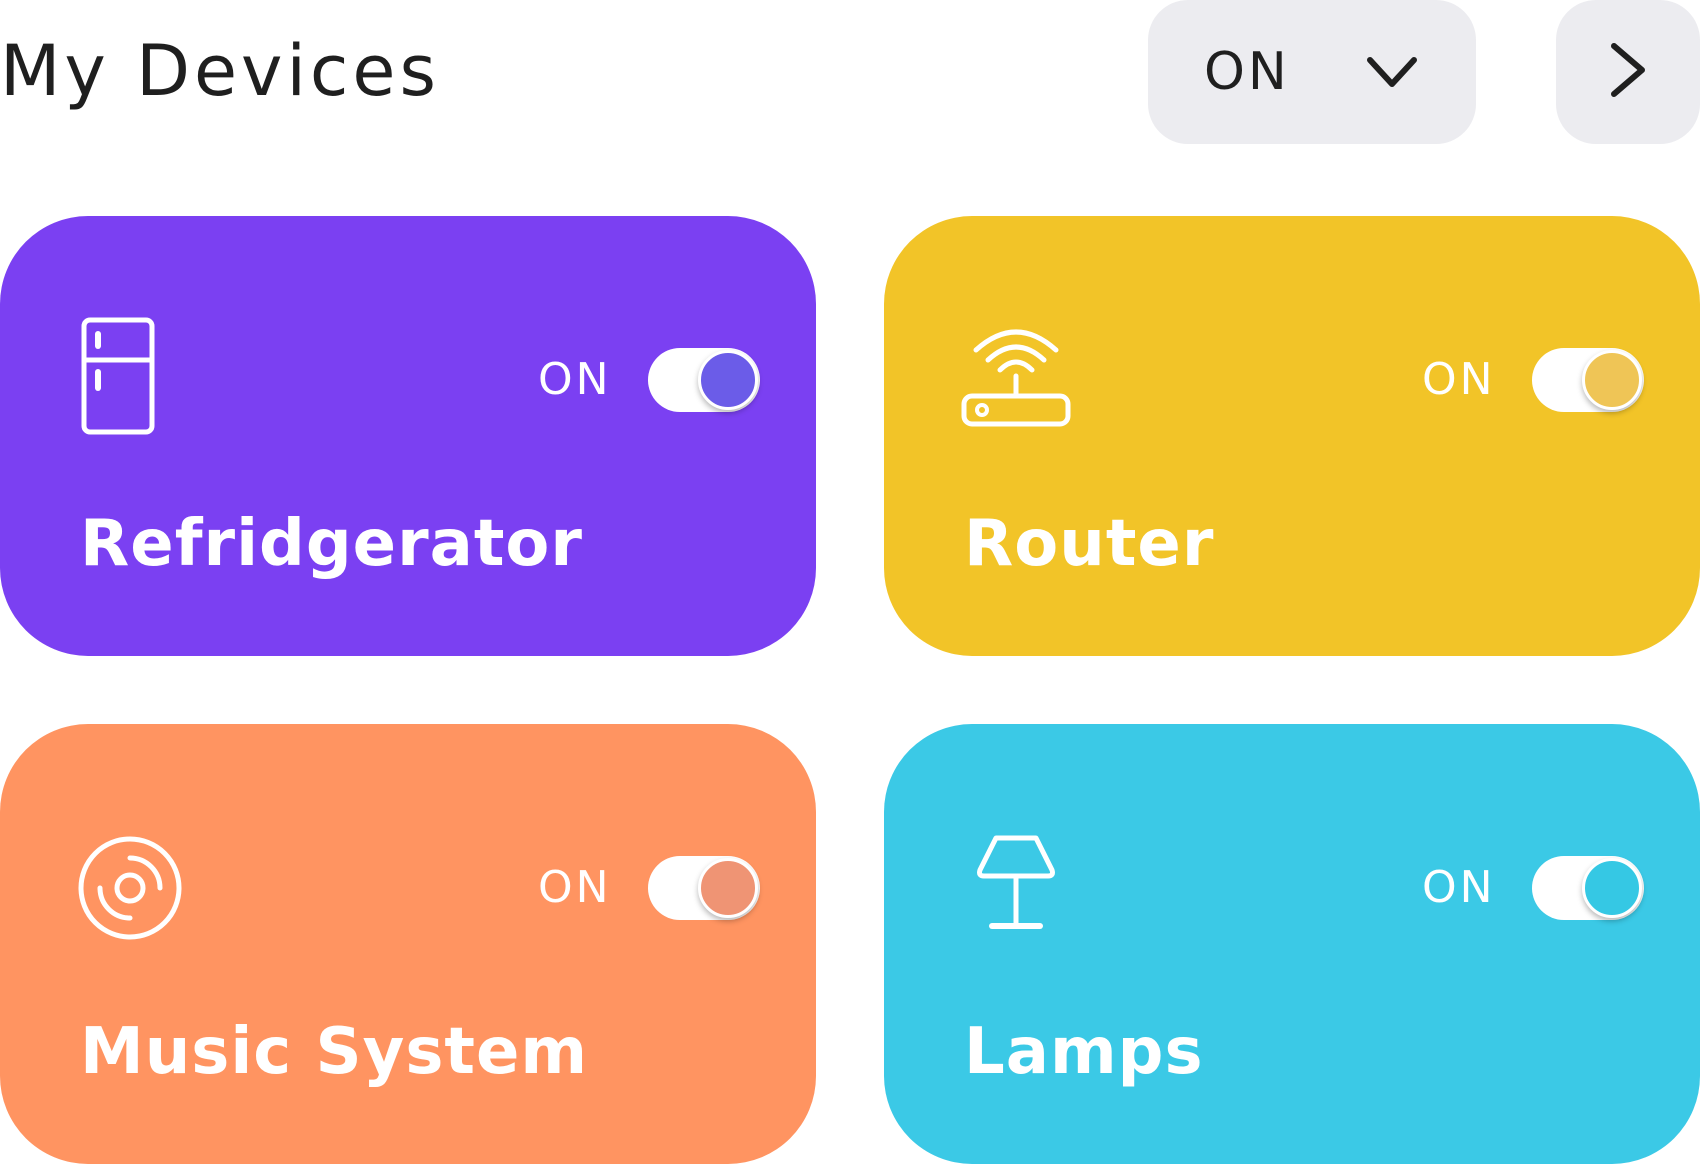  Describe the element at coordinates (220, 71) in the screenshot. I see `page-title: My Devices` at that location.